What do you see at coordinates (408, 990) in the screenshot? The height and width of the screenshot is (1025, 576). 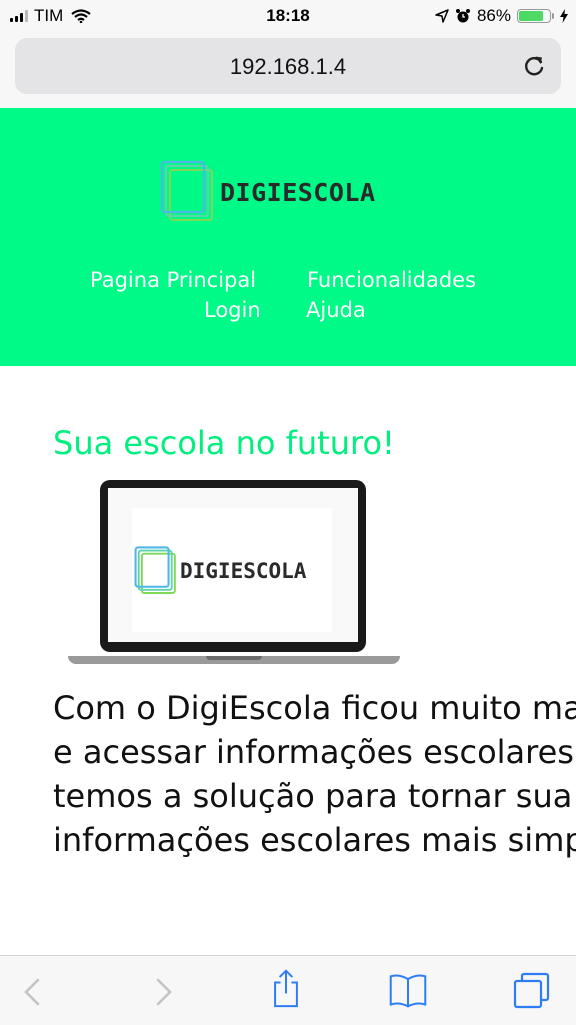 I see `bookmarks-icon` at bounding box center [408, 990].